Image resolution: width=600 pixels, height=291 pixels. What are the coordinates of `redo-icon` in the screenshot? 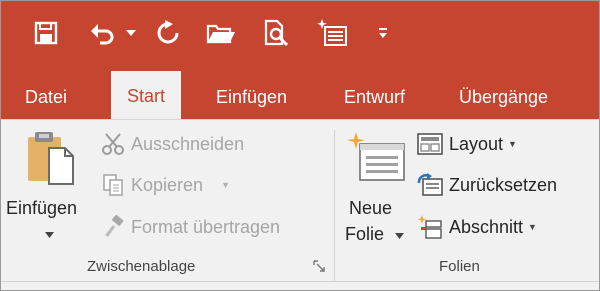 It's located at (168, 33).